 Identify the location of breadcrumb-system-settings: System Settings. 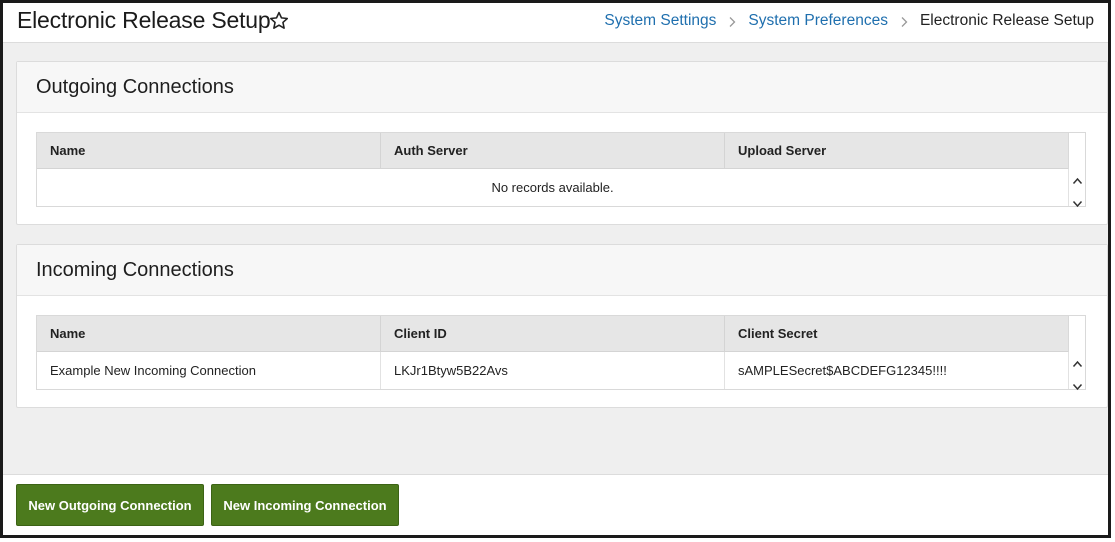
(660, 21).